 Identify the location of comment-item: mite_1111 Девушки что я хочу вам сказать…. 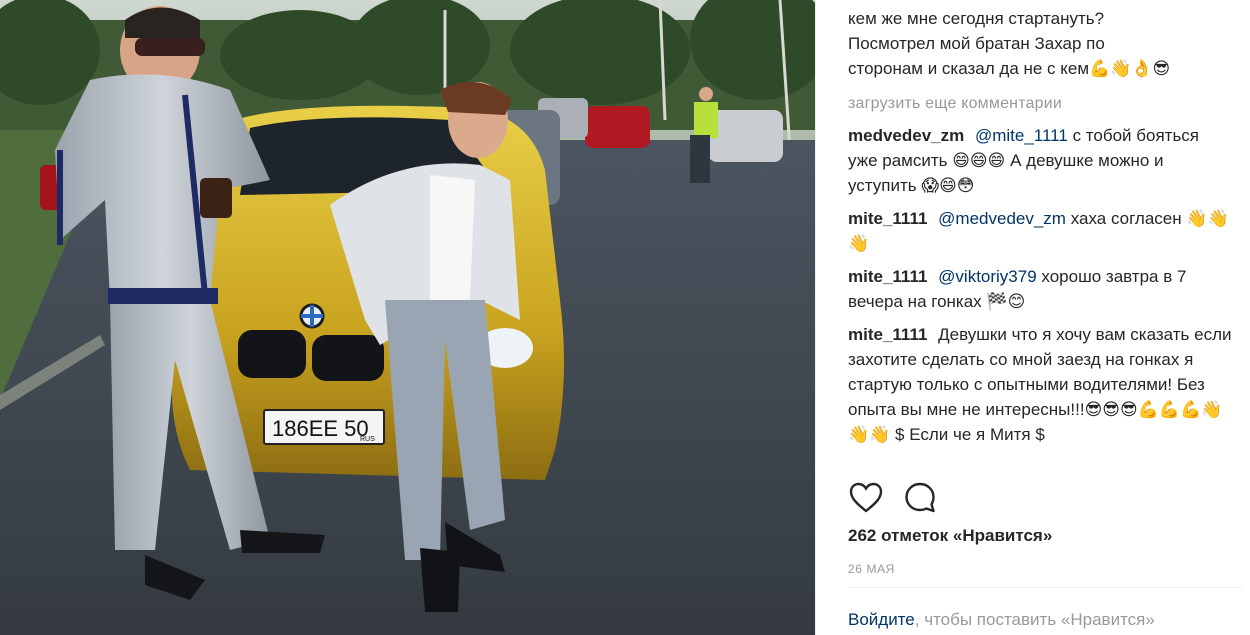
(1040, 384).